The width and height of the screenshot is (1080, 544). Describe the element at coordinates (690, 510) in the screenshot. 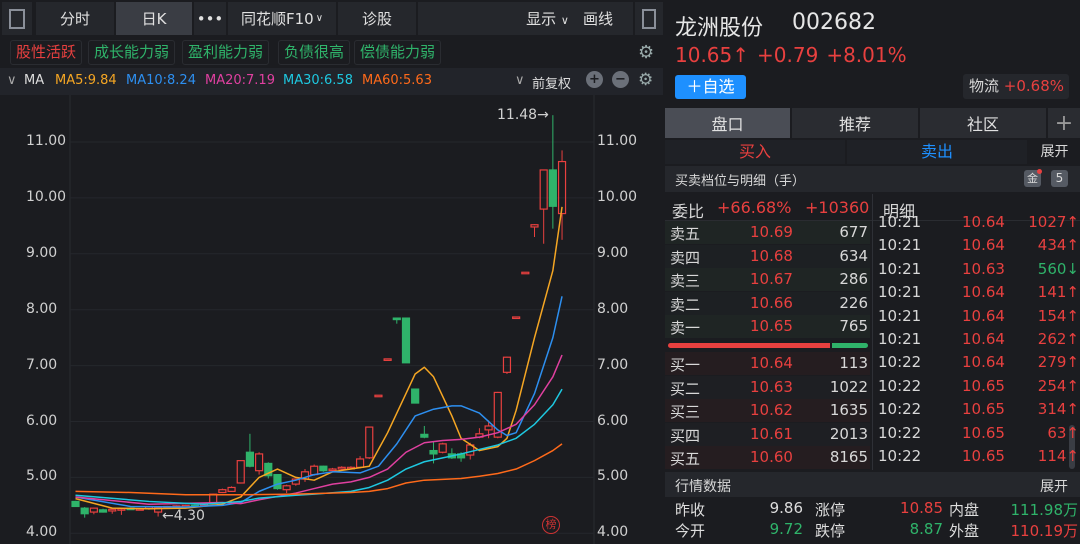

I see `quote-label: 昨收` at that location.